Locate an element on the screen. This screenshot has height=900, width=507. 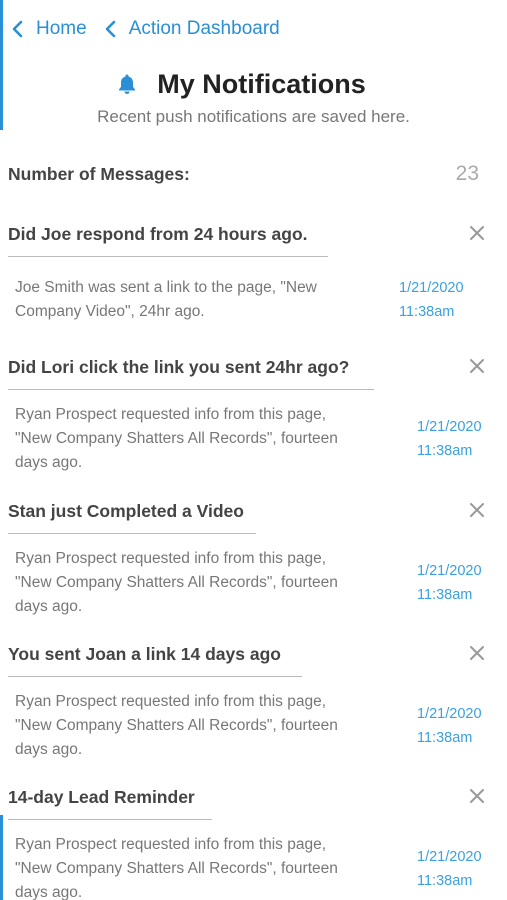
message-count-label: Number of Messages: is located at coordinates (99, 173).